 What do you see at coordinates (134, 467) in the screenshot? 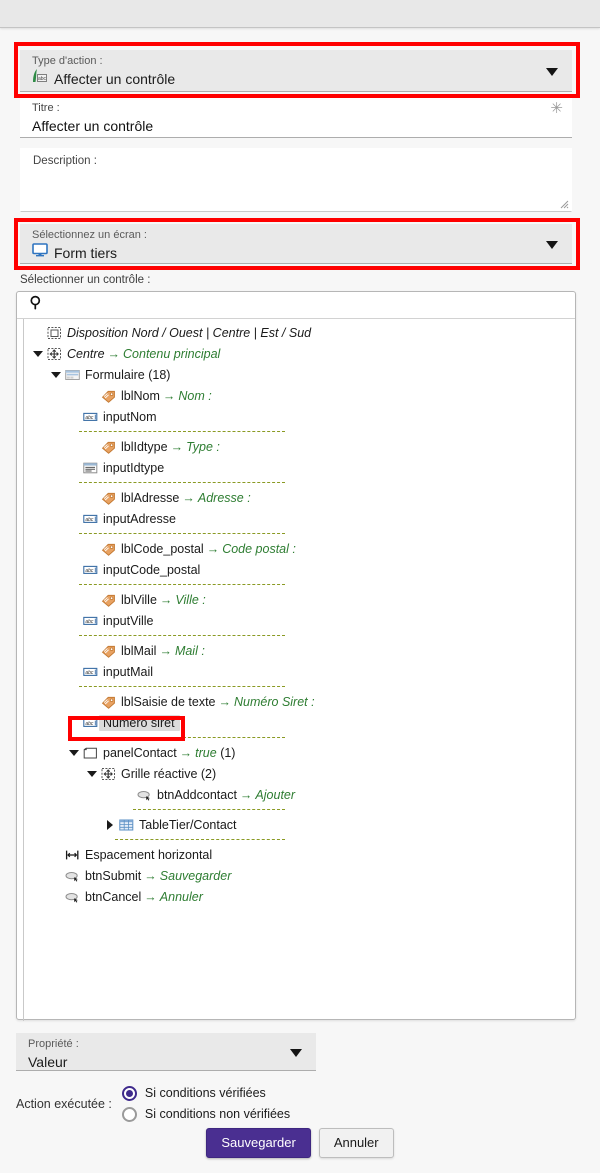
I see `tree-node-label: inputIdtype` at bounding box center [134, 467].